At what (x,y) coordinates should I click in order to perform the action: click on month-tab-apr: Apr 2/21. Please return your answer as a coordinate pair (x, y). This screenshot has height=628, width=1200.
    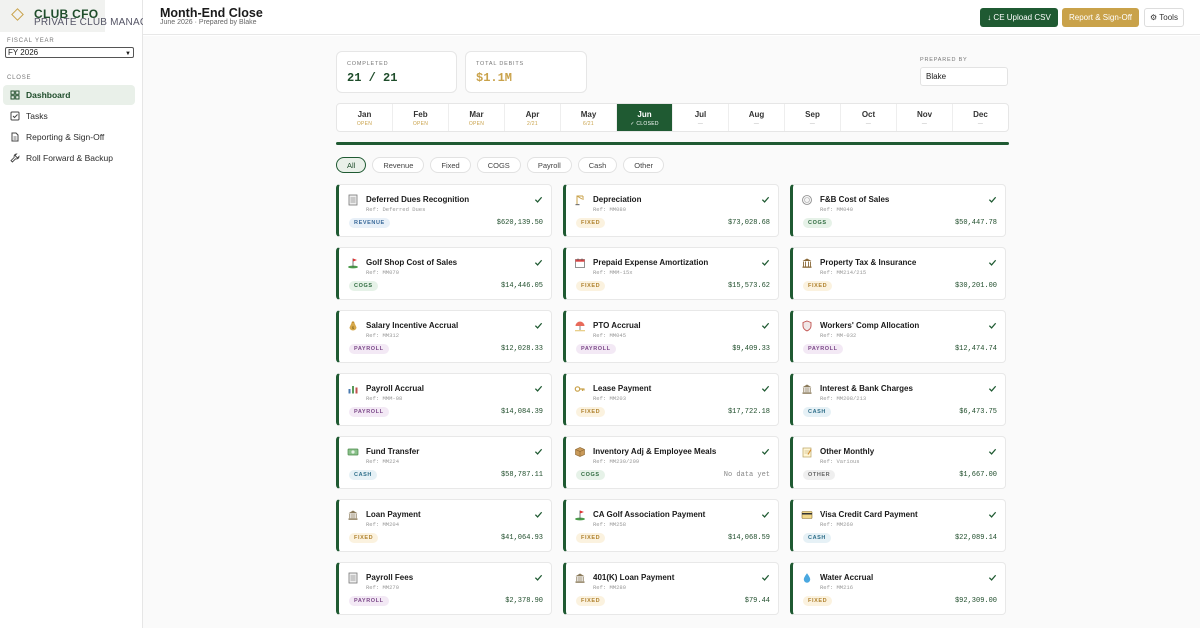
    Looking at the image, I should click on (533, 117).